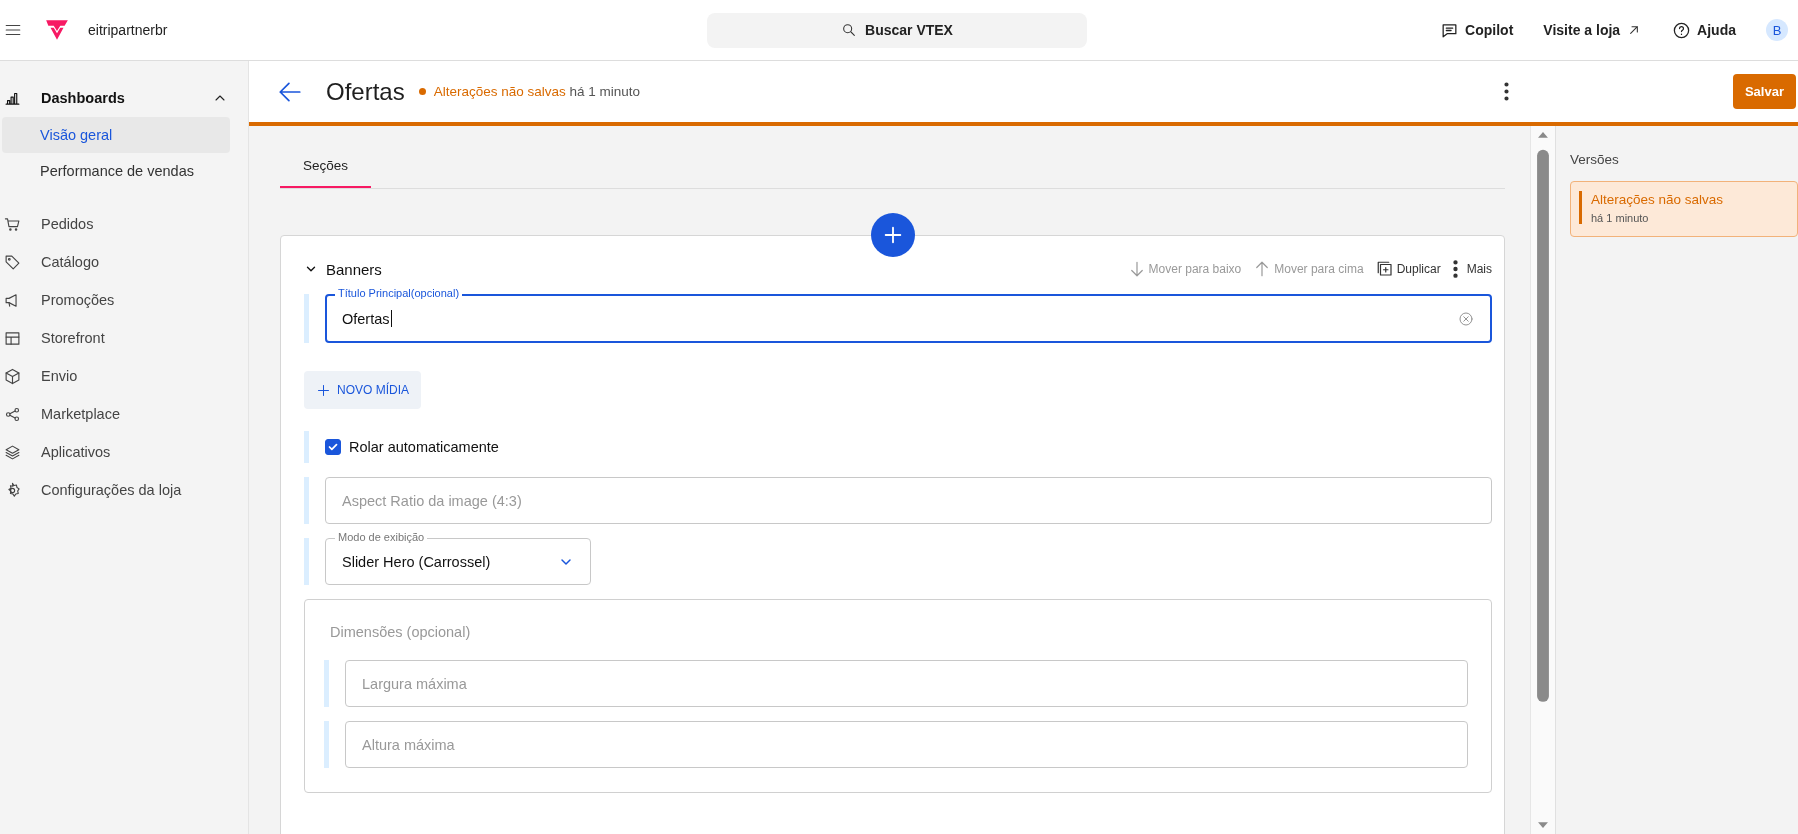 The image size is (1798, 834). What do you see at coordinates (124, 300) in the screenshot?
I see `nav-item: Promoções` at bounding box center [124, 300].